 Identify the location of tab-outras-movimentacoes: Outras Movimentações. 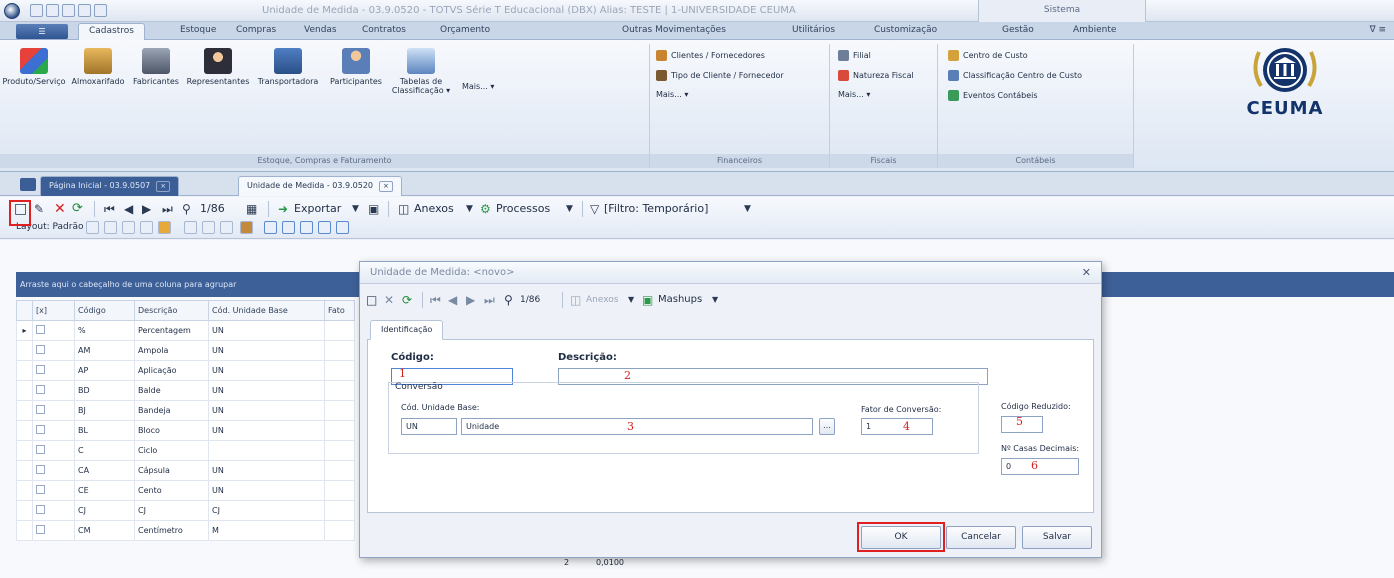
(674, 30).